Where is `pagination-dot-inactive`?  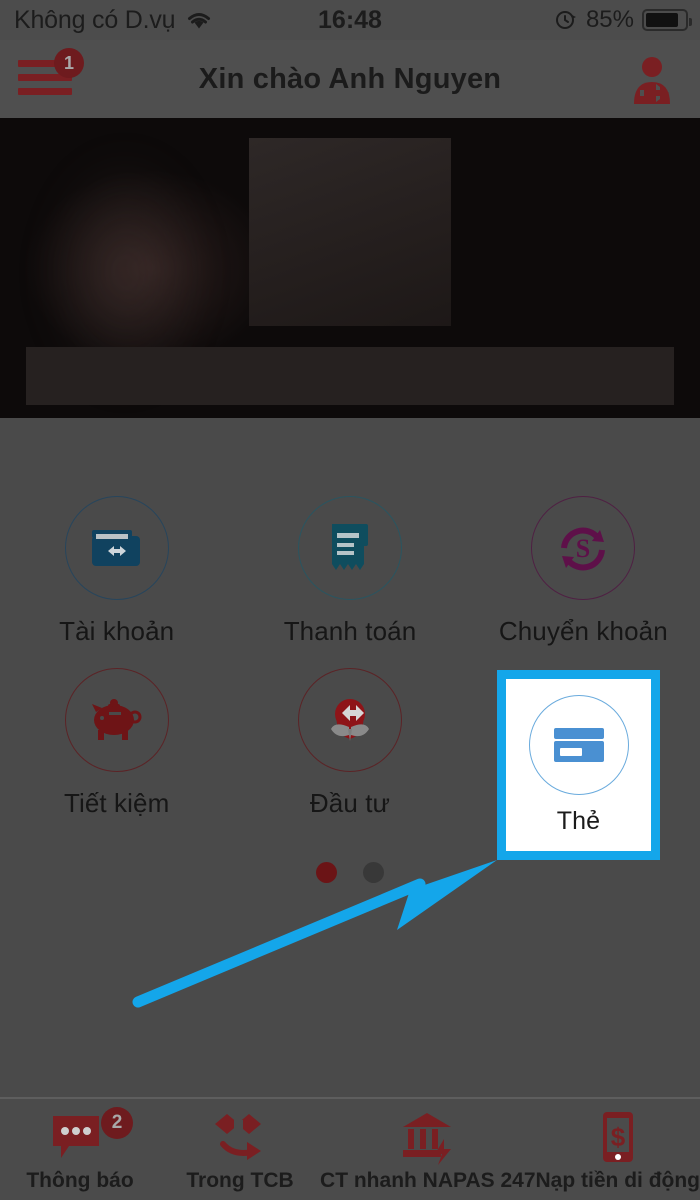
pagination-dot-inactive is located at coordinates (373, 872).